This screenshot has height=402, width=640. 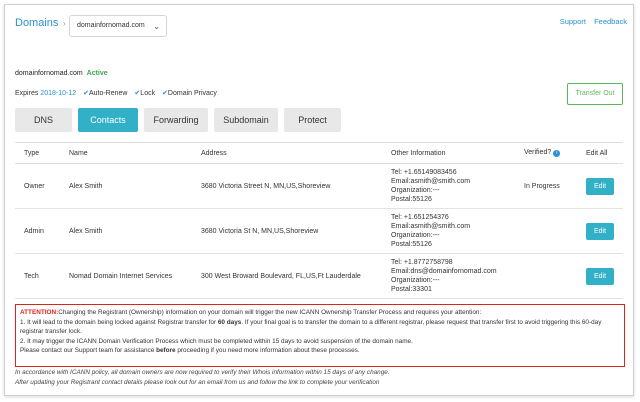 I want to click on verification-status: In Progress, so click(x=546, y=186).